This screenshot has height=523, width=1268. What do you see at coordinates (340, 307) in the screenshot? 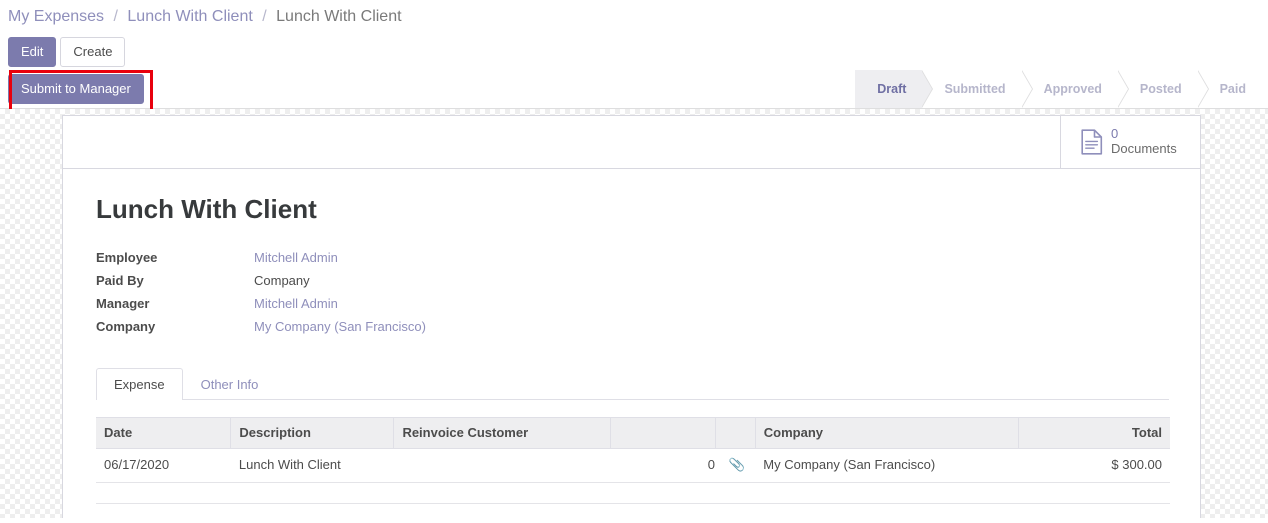
I see `field-value-manager: Mitchell Admin` at bounding box center [340, 307].